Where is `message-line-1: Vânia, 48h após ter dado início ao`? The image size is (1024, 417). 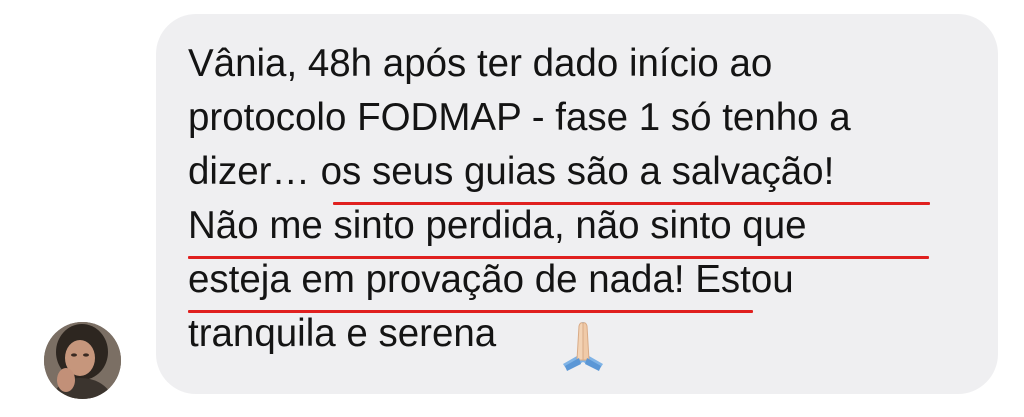 message-line-1: Vânia, 48h após ter dado início ao is located at coordinates (480, 63).